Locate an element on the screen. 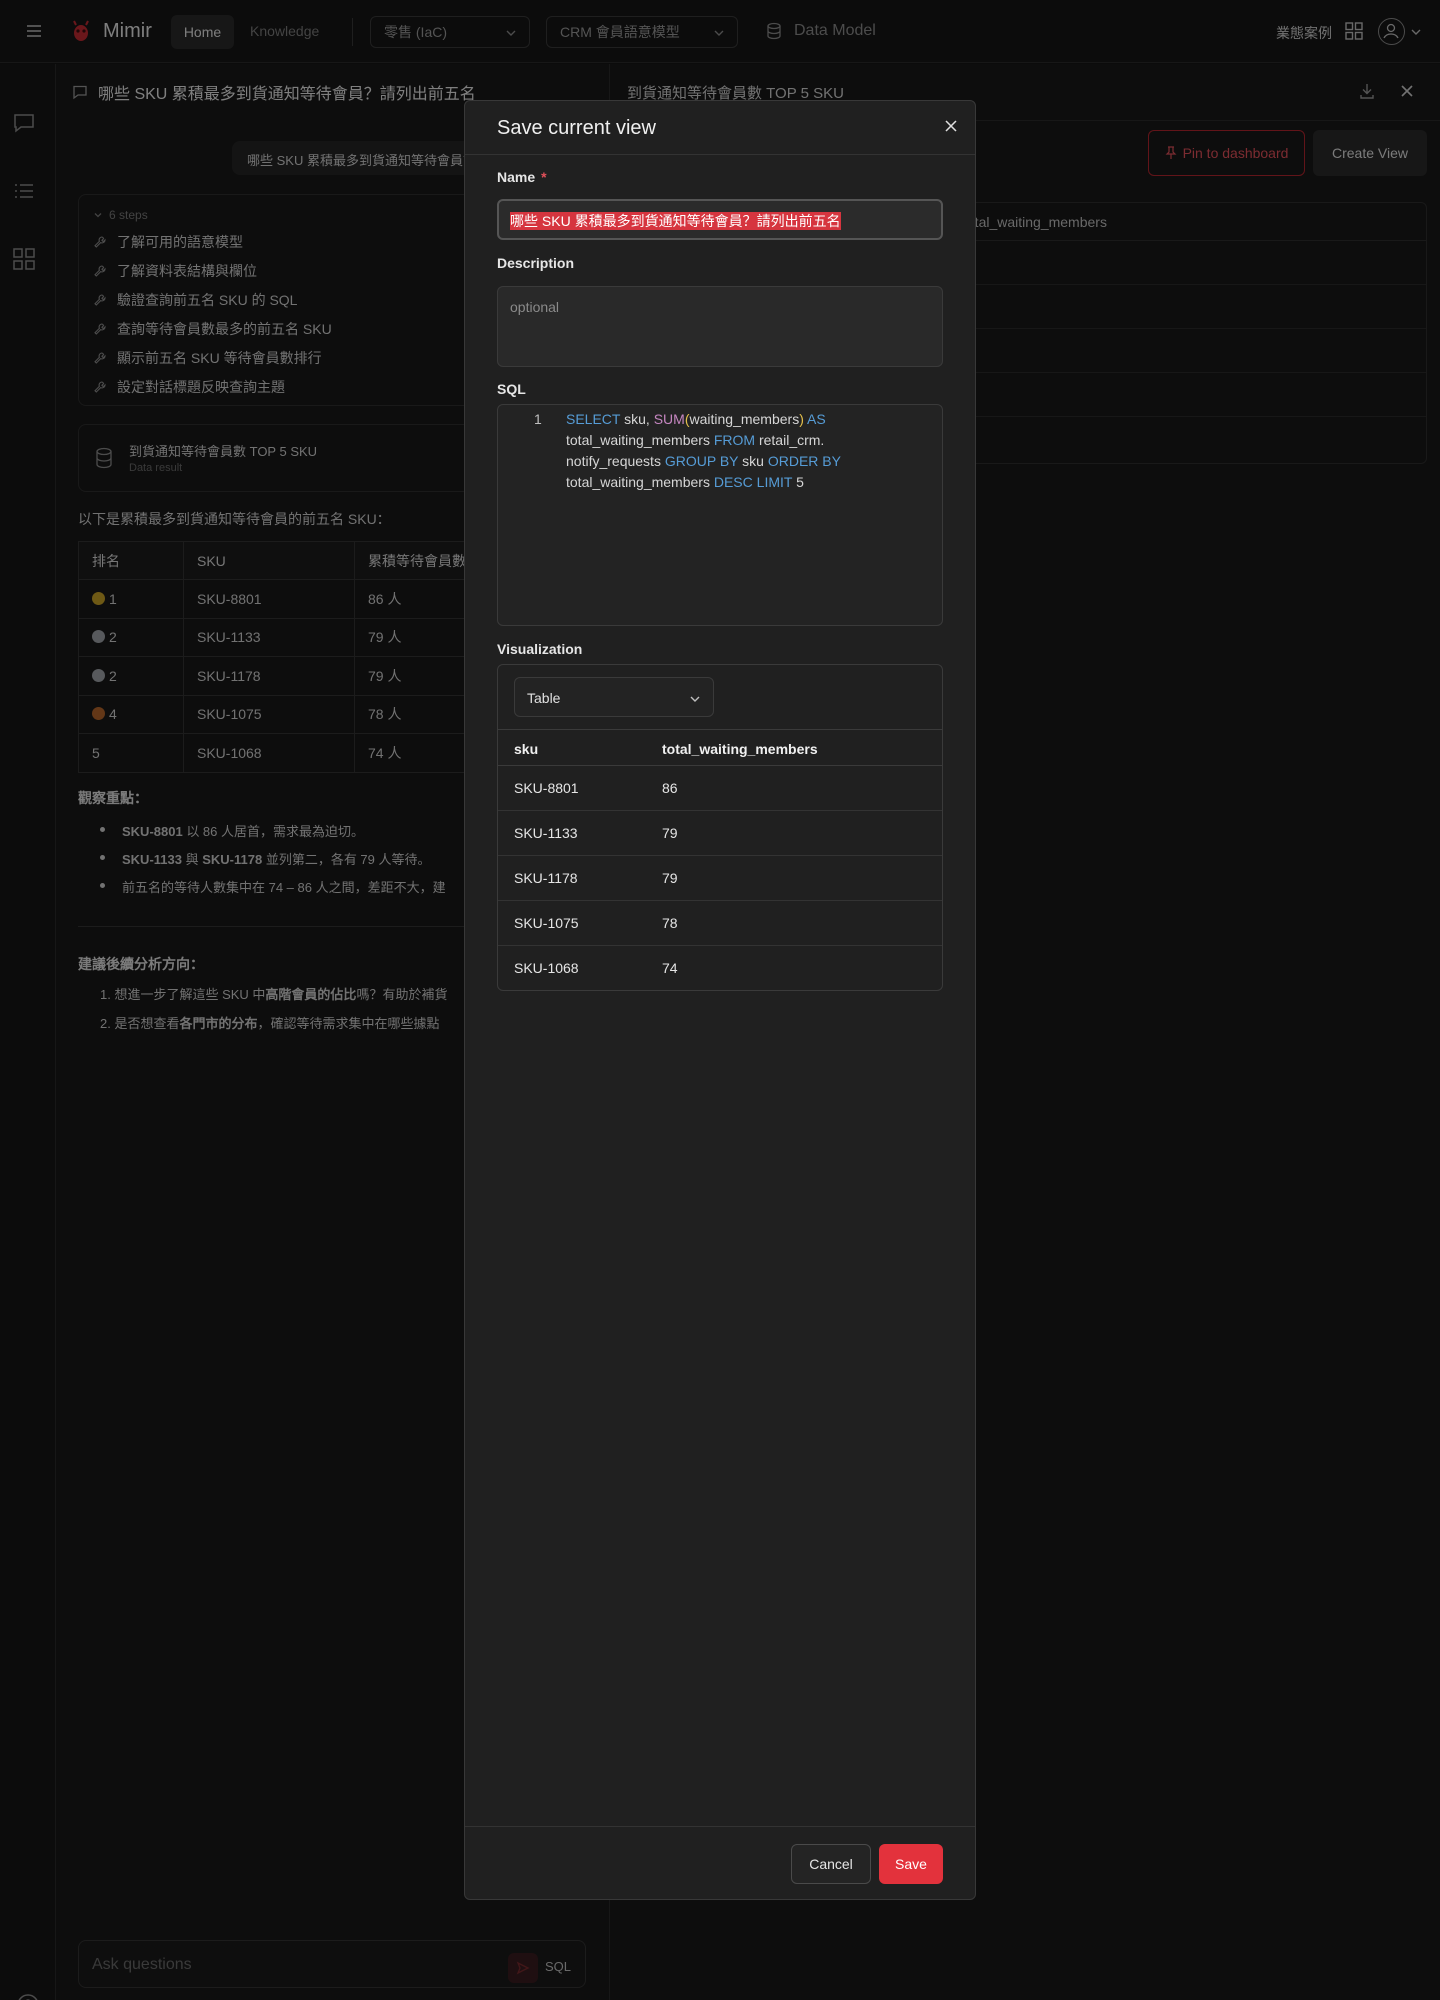 Image resolution: width=1440 pixels, height=2000 pixels. sql-text: sku is located at coordinates (753, 461).